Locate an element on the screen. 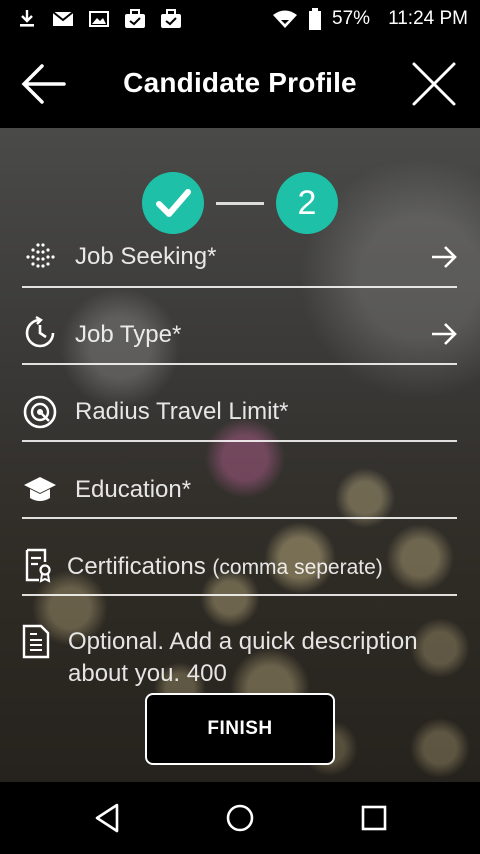 The image size is (480, 854). certifications-hint: (comma seperate) is located at coordinates (297, 567).